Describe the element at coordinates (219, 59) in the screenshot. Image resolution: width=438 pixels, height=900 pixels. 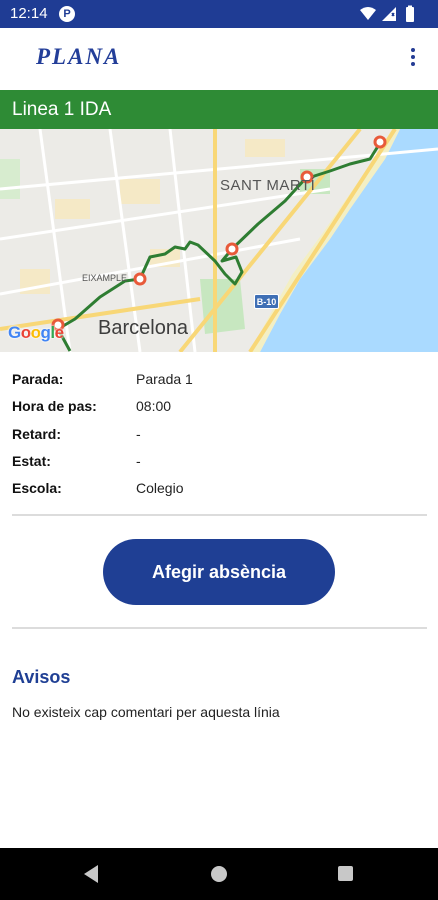
I see `app-bar: PLANA` at that location.